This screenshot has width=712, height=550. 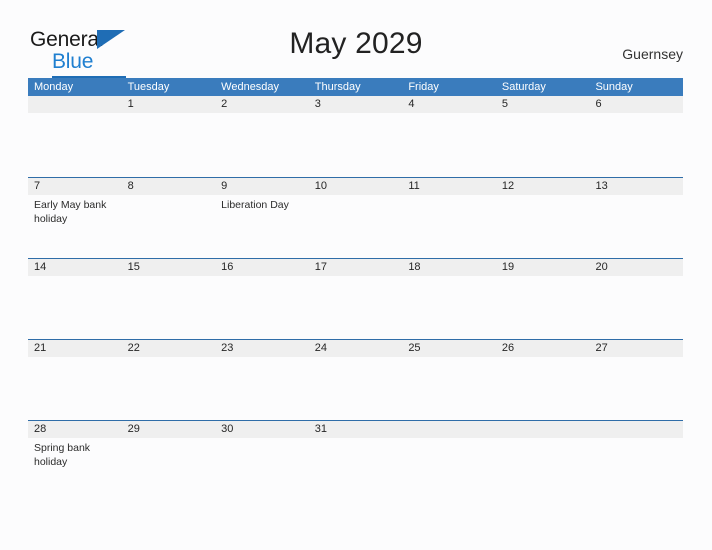 I want to click on day-number: 2, so click(x=224, y=104).